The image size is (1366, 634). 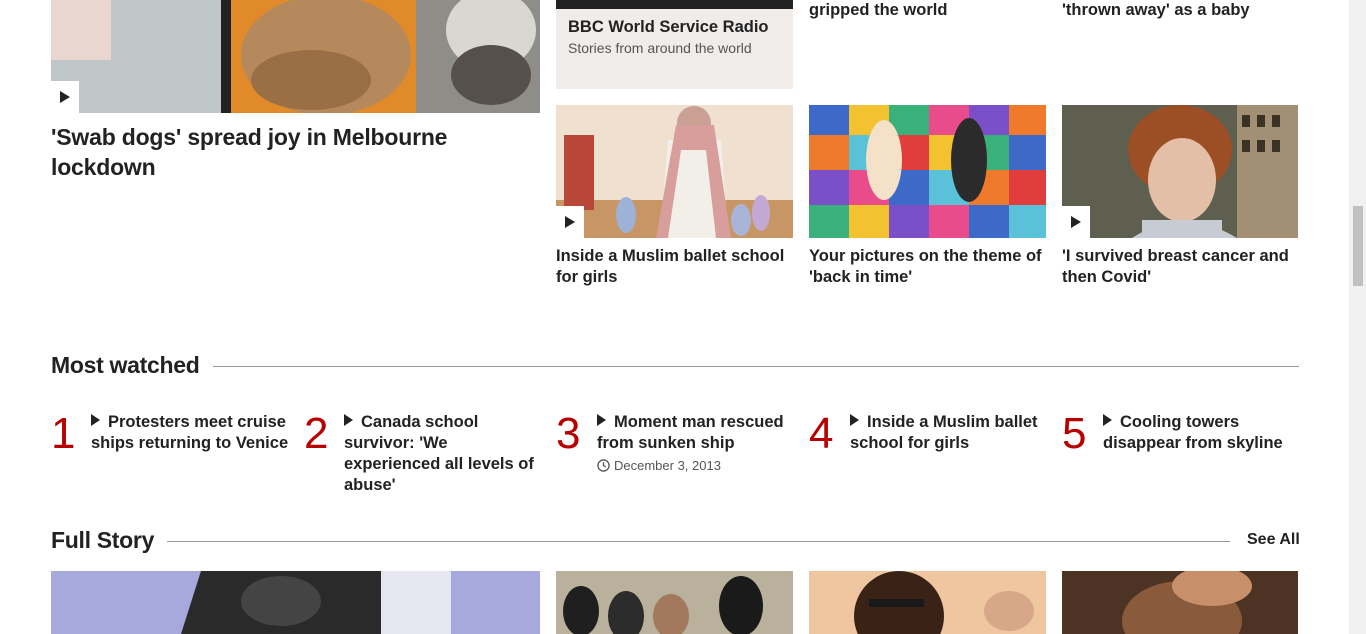 I want to click on most-watched-rank: 5, so click(x=1074, y=433).